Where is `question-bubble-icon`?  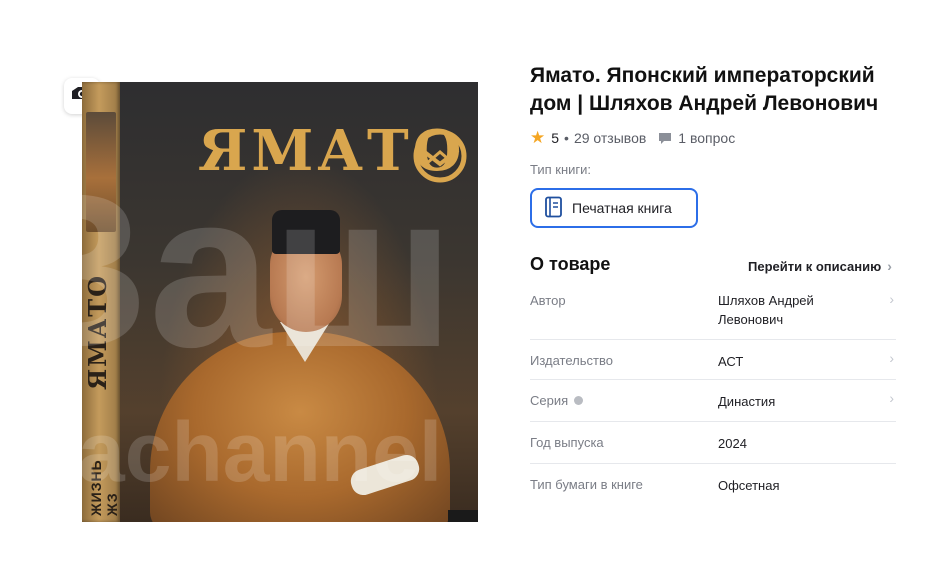 question-bubble-icon is located at coordinates (665, 138).